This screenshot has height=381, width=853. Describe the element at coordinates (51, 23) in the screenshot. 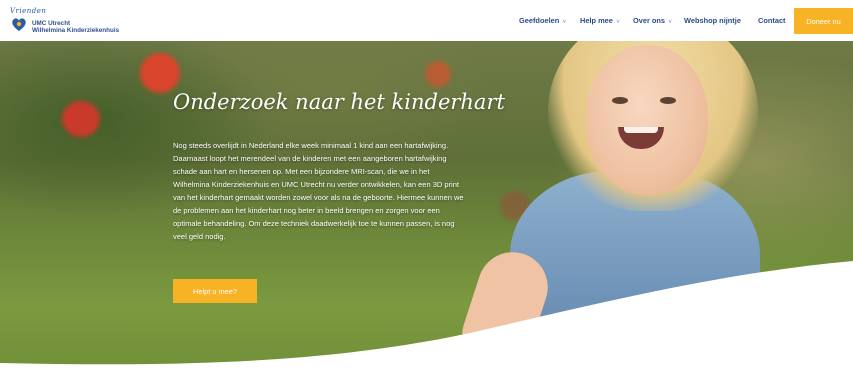

I see `logo-line-umc: UMC Utrecht` at that location.